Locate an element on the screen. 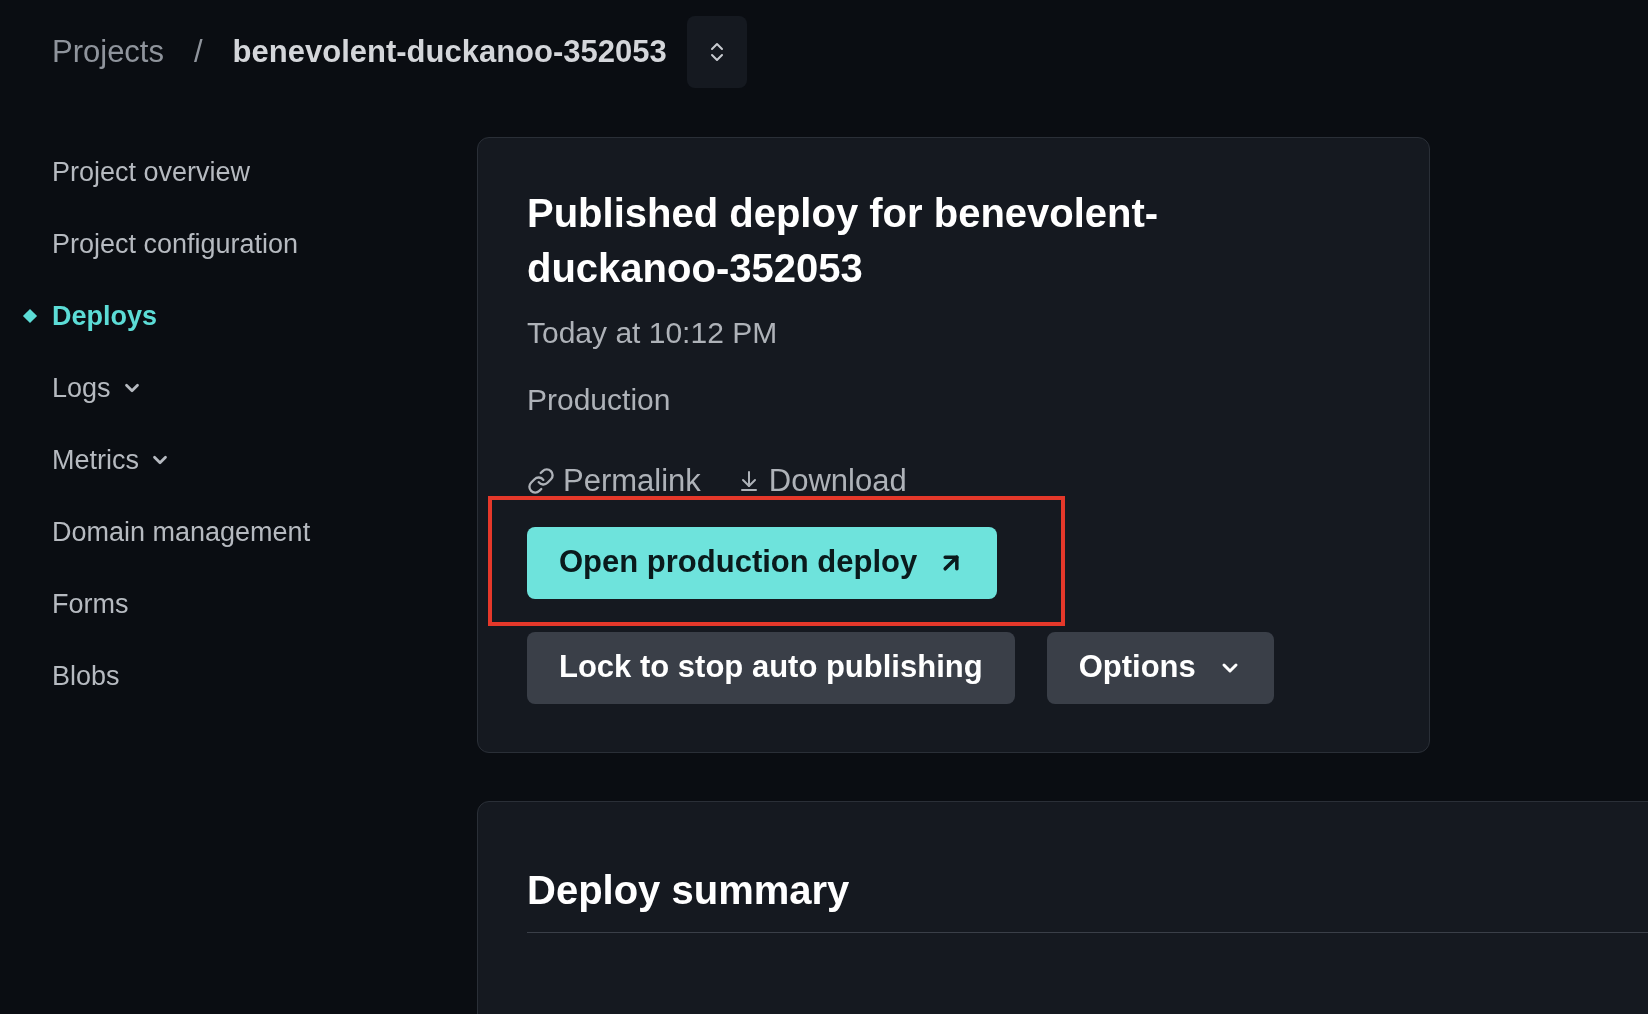  secondary-button: Lock to stop auto publishing is located at coordinates (771, 667).